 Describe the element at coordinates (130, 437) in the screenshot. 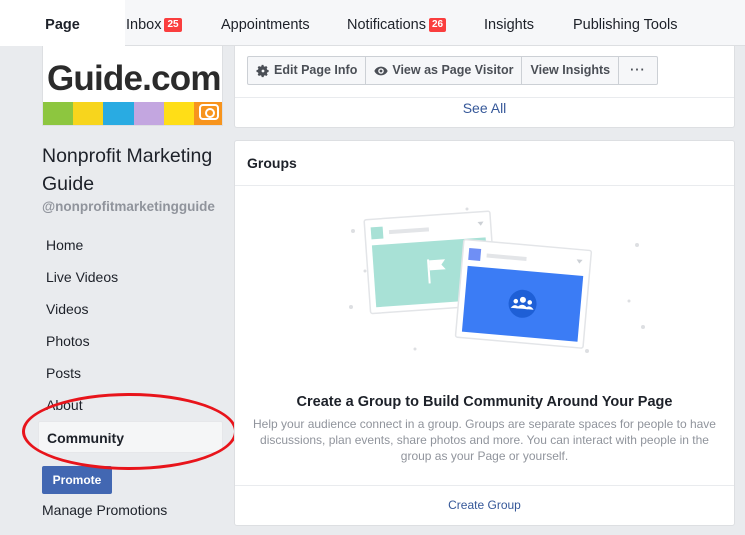

I see `sidebar-item-community: Community` at that location.